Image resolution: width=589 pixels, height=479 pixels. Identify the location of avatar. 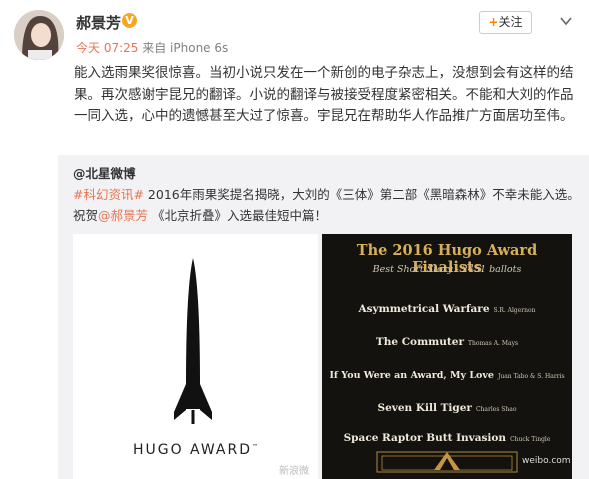
(39, 35).